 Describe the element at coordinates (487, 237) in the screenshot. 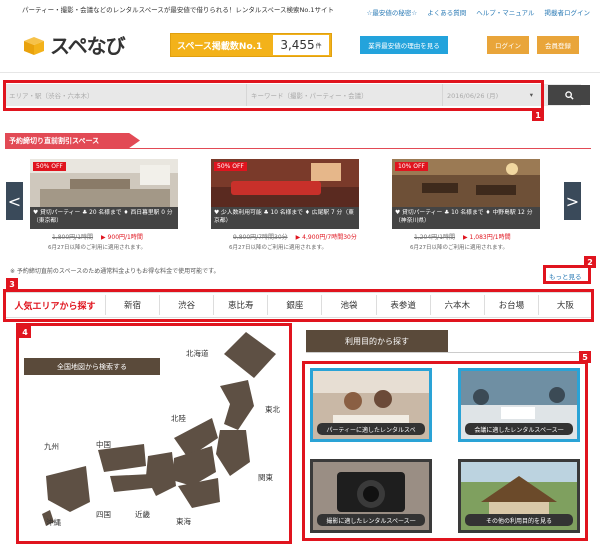

I see `discount-price: ▶ 1,083円/1時間` at that location.